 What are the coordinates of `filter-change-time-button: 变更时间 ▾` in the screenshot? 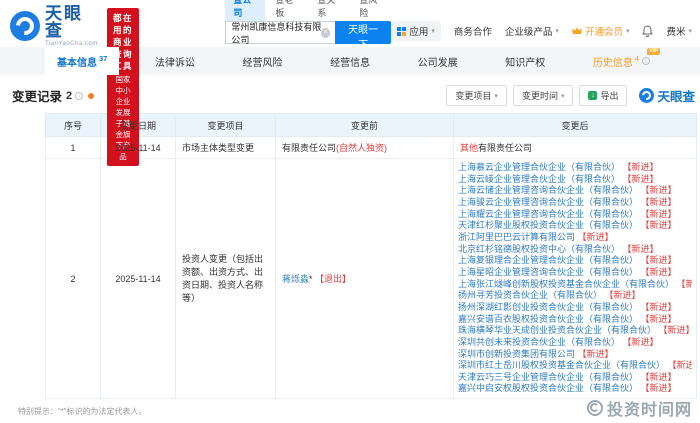 It's located at (543, 95).